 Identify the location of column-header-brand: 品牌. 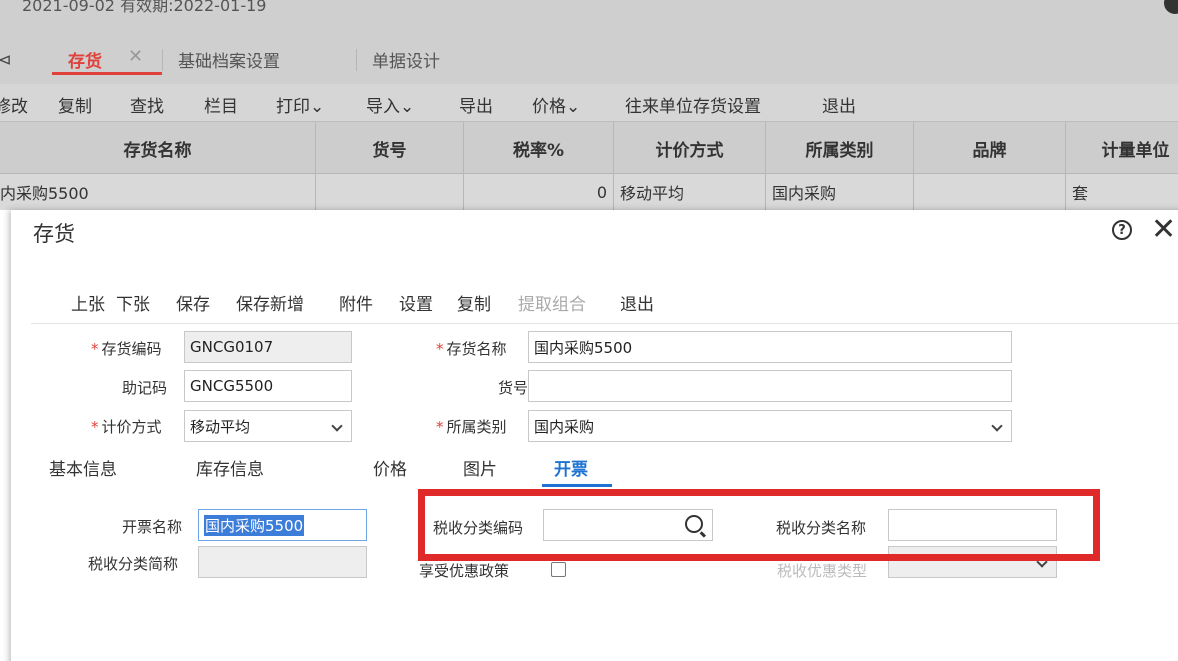
(990, 148).